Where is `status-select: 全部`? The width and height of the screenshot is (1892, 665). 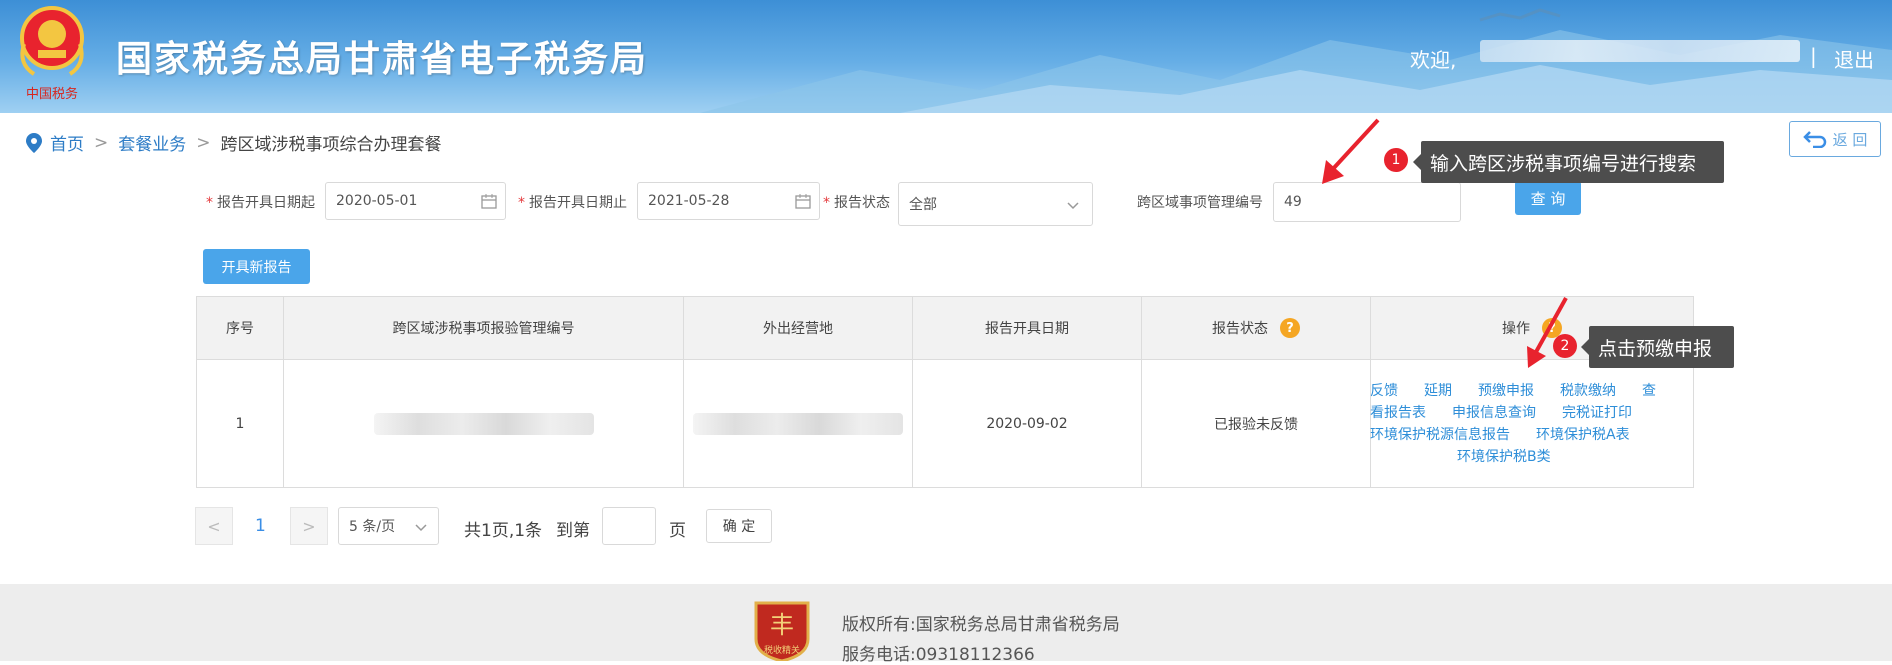
status-select: 全部 is located at coordinates (995, 204).